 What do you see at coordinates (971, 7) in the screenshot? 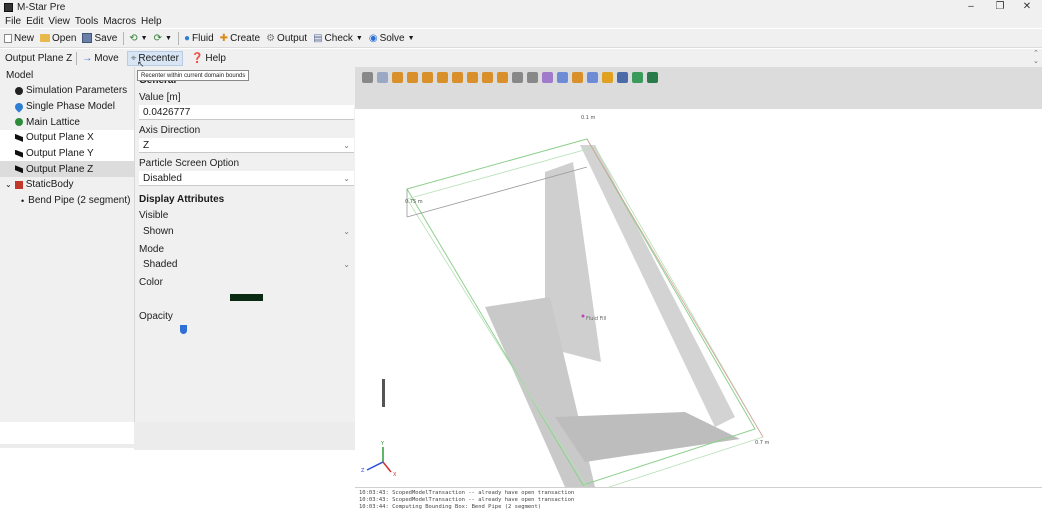
I see `minimize-button: –` at bounding box center [971, 7].